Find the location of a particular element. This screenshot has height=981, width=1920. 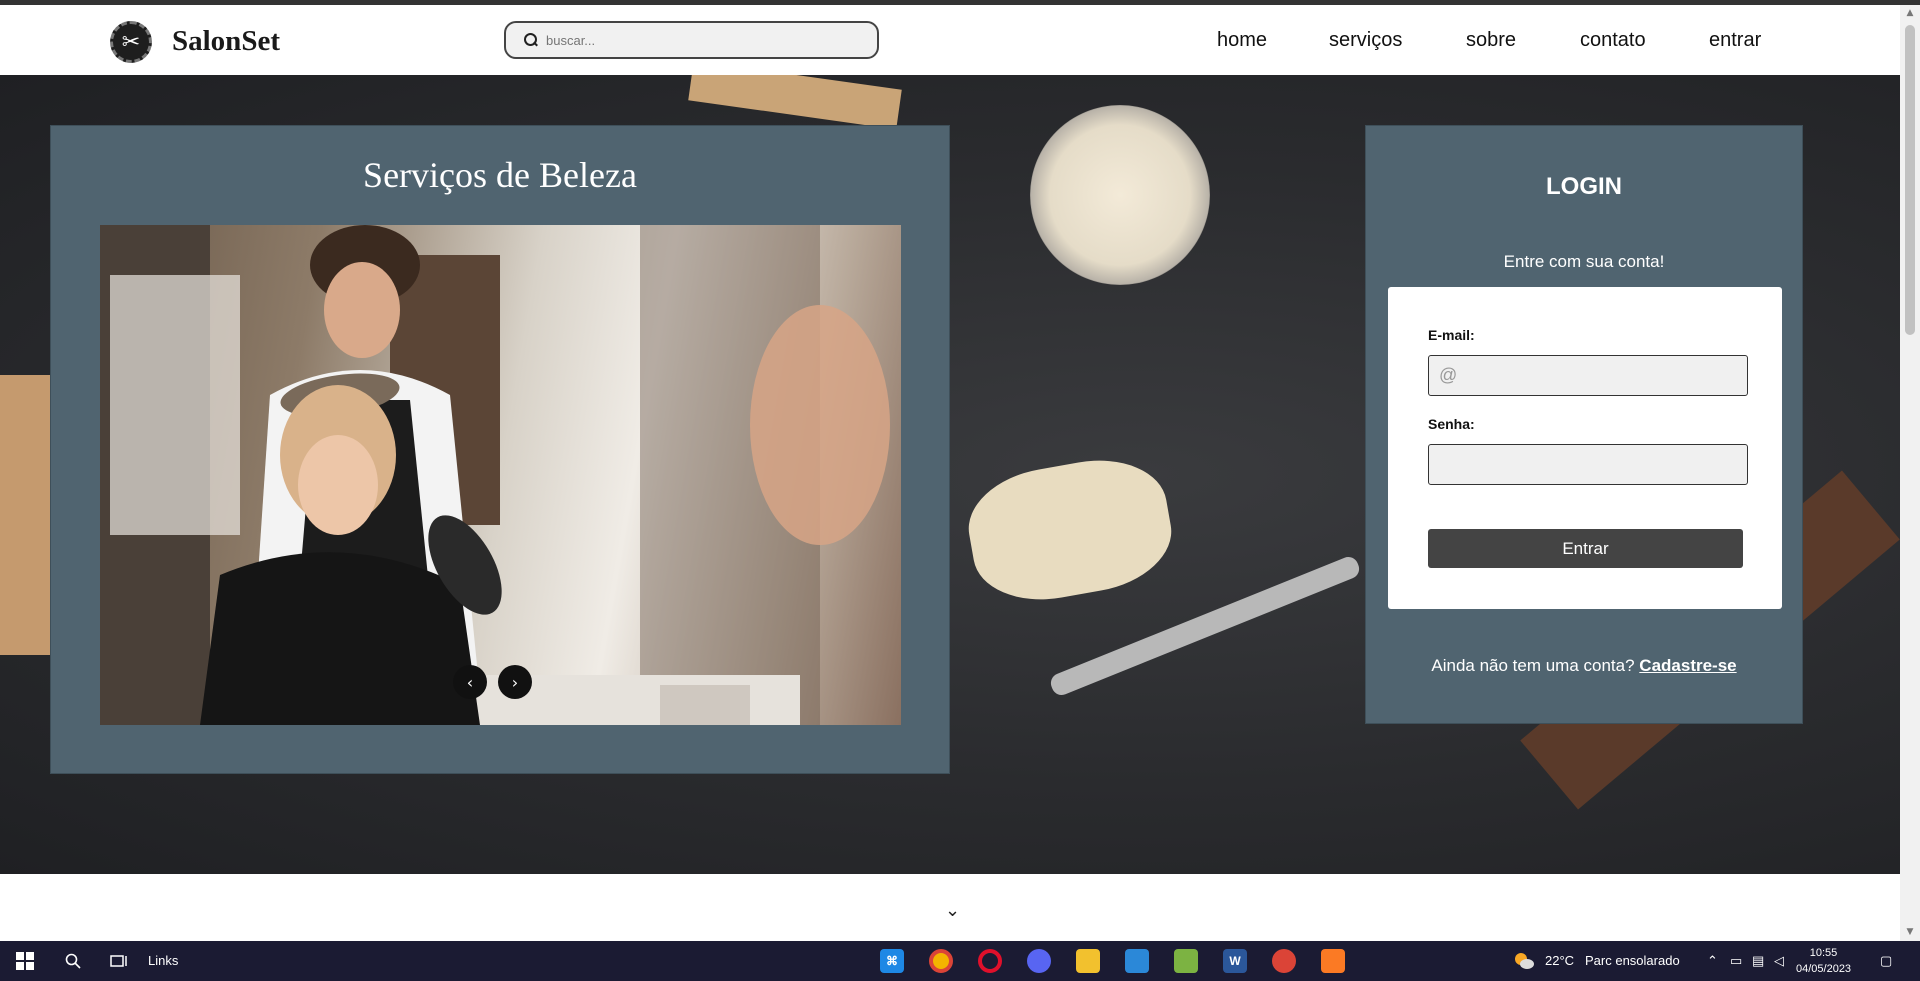

login-subtitle: Entre com sua conta! is located at coordinates (1584, 261).